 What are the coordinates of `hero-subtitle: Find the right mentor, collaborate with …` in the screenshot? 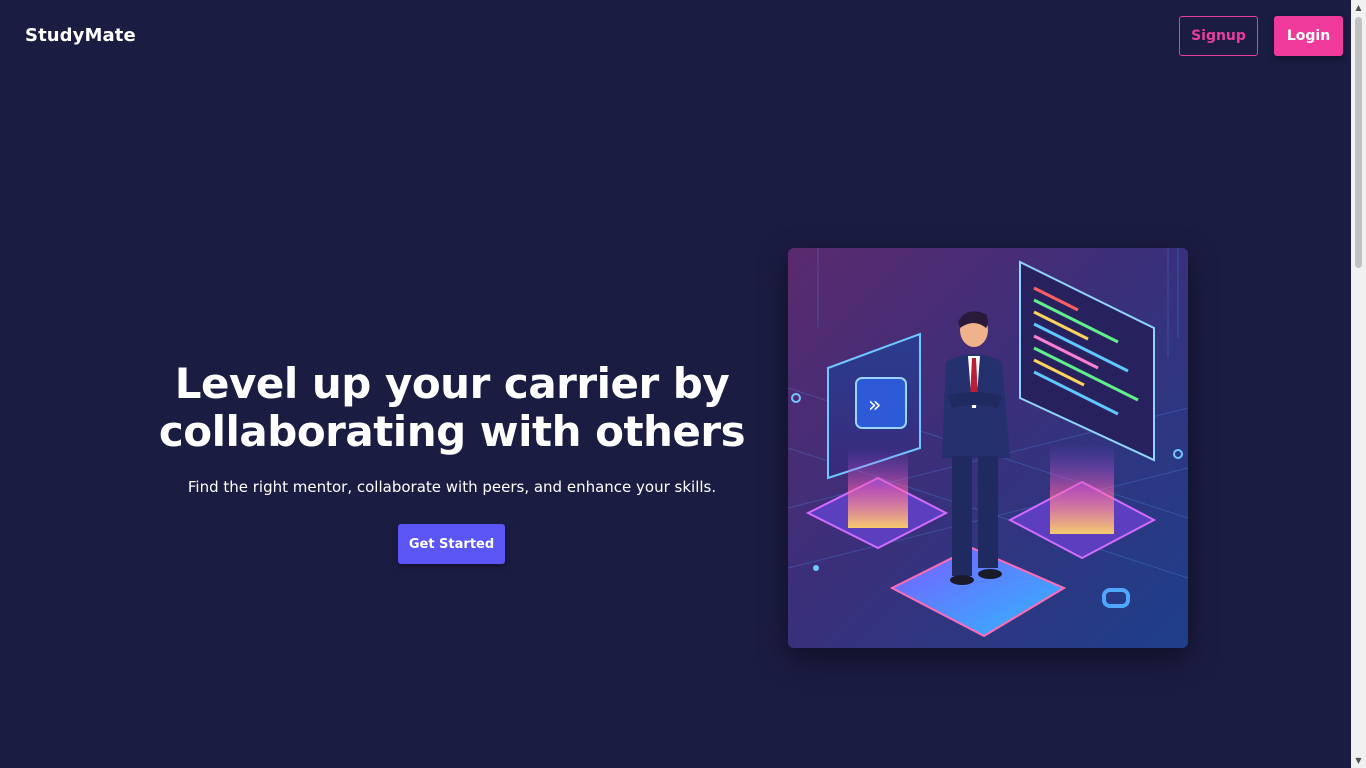 It's located at (452, 487).